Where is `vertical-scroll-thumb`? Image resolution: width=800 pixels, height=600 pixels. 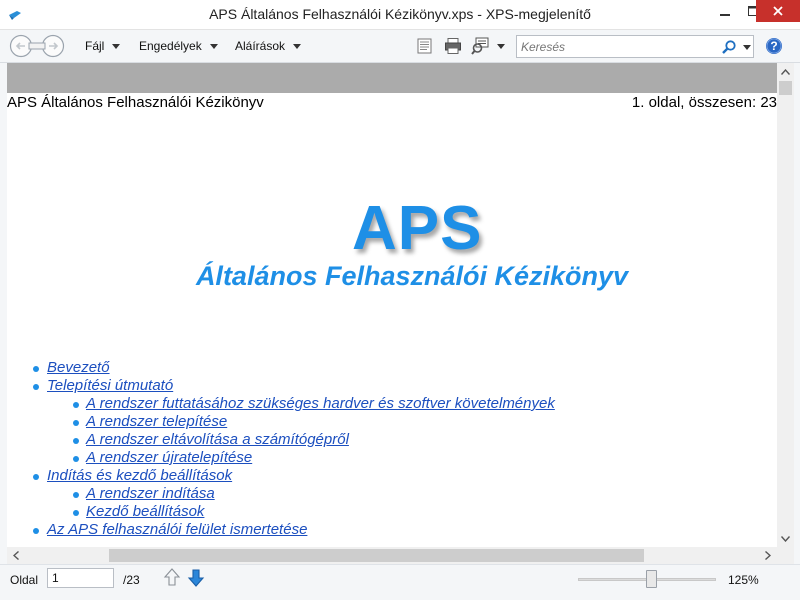
vertical-scroll-thumb is located at coordinates (785, 88).